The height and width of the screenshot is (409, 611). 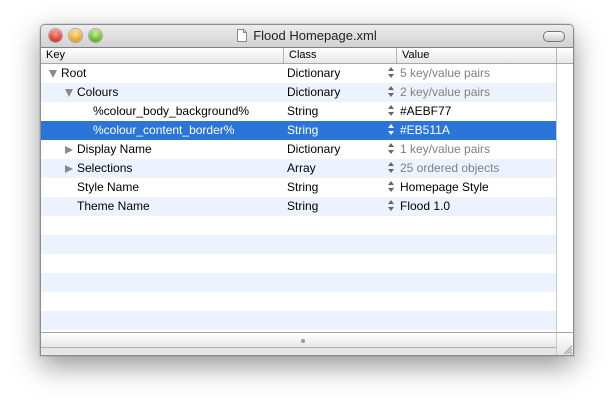 What do you see at coordinates (315, 35) in the screenshot?
I see `window-title-text: Flood Homepage.xml` at bounding box center [315, 35].